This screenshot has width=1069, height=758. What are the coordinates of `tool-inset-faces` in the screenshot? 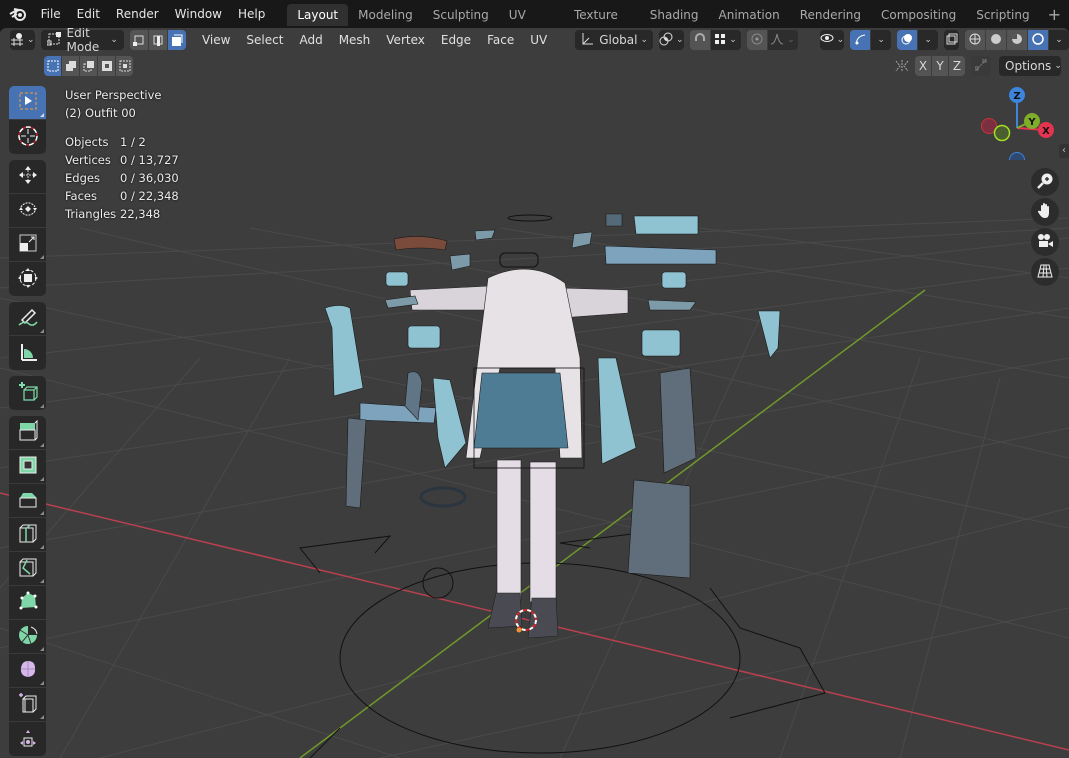 It's located at (27, 467).